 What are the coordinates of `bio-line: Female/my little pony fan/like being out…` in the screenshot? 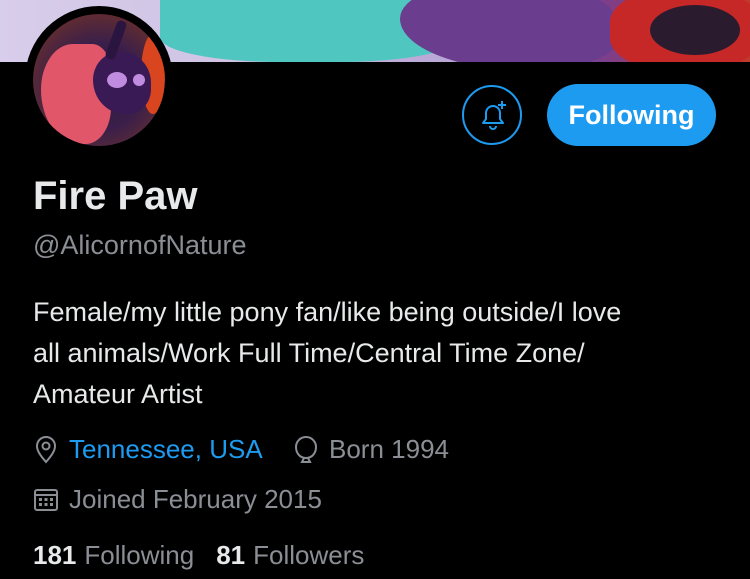 It's located at (327, 312).